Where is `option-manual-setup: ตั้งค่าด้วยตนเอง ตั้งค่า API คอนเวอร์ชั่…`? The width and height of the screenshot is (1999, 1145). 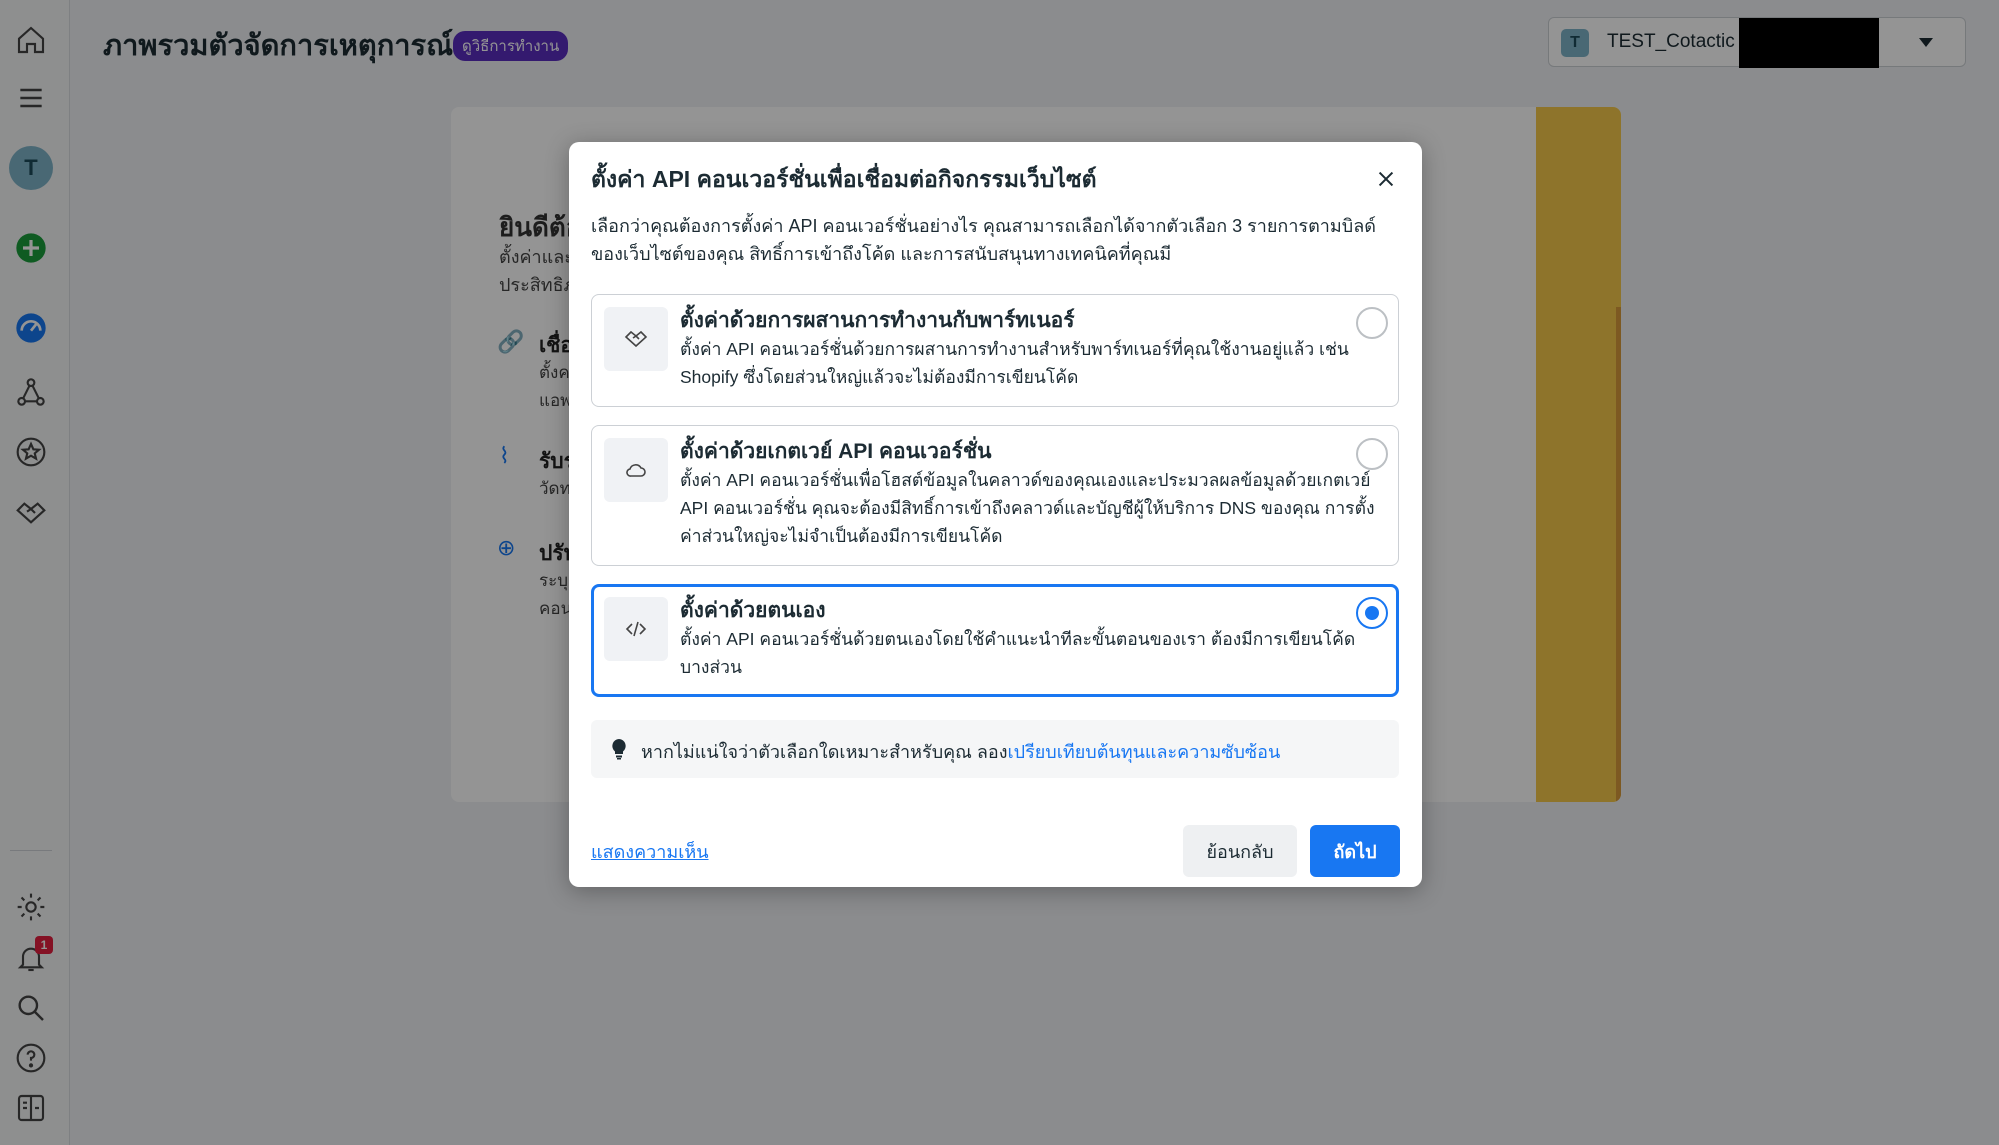 option-manual-setup: ตั้งค่าด้วยตนเอง ตั้งค่า API คอนเวอร์ชั่… is located at coordinates (995, 640).